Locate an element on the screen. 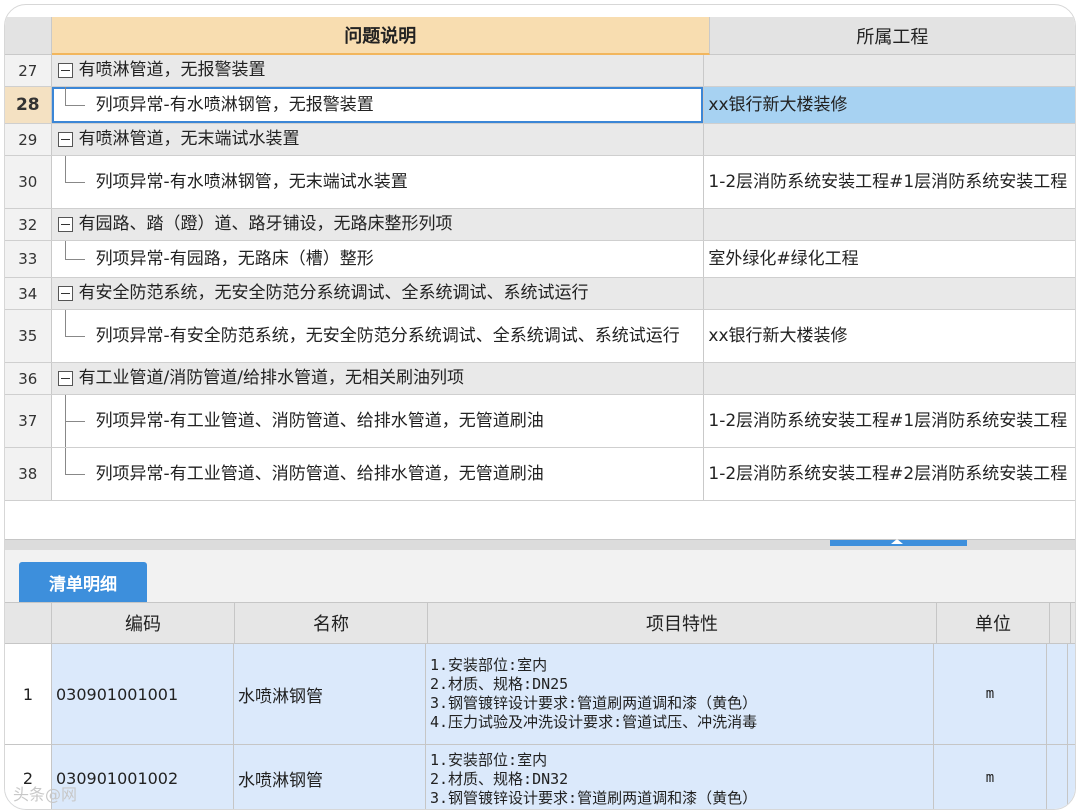 Image resolution: width=1080 pixels, height=812 pixels. issue-description-cell: 有园路、踏（蹬）道、路牙铺设，无路床整形列项 is located at coordinates (378, 224).